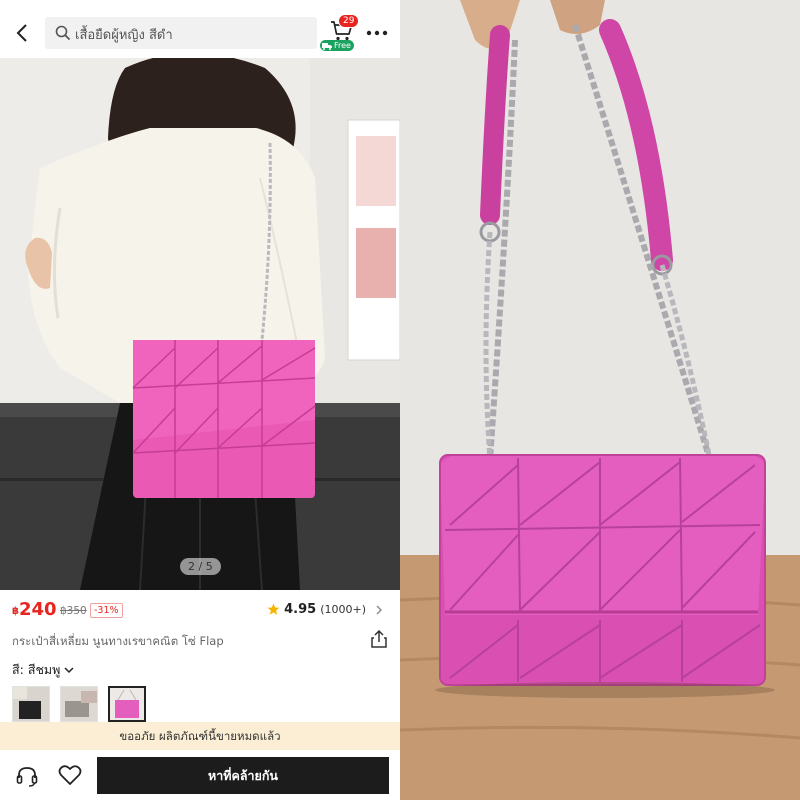 The height and width of the screenshot is (800, 800). I want to click on customer-support-button, so click(27, 776).